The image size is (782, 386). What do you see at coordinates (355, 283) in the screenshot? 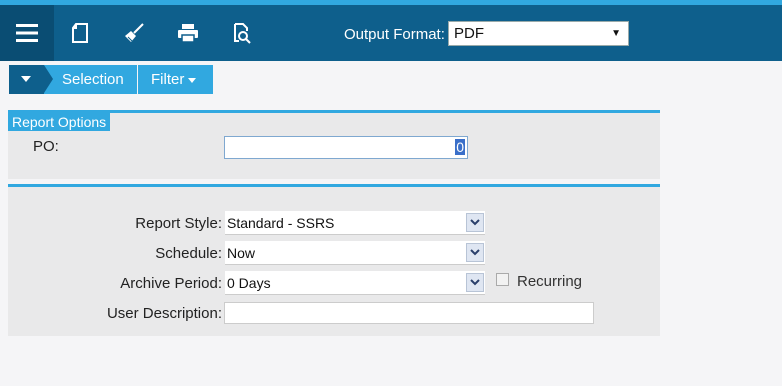
I see `archive-period-select: 0 Days` at bounding box center [355, 283].